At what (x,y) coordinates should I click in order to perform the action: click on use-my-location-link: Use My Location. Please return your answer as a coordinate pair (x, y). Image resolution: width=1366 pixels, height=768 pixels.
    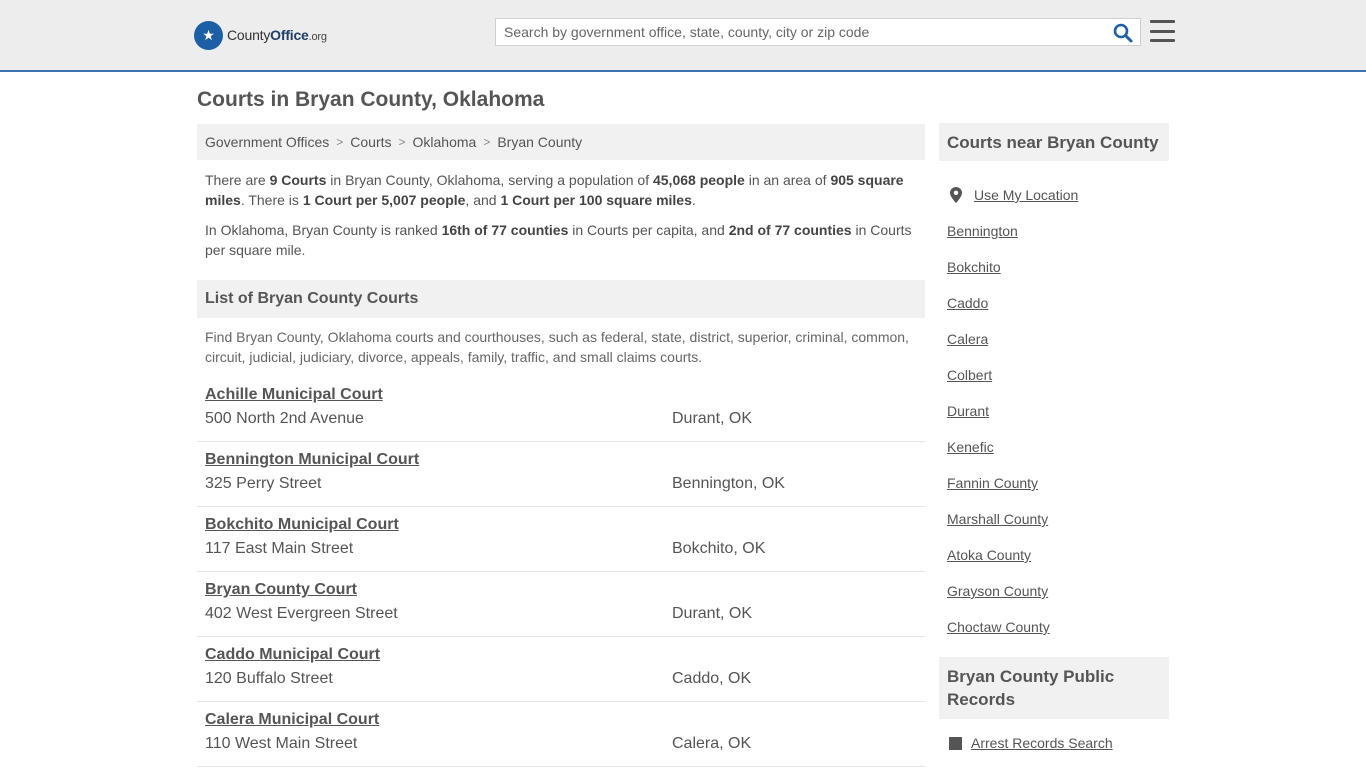
    Looking at the image, I should click on (1058, 195).